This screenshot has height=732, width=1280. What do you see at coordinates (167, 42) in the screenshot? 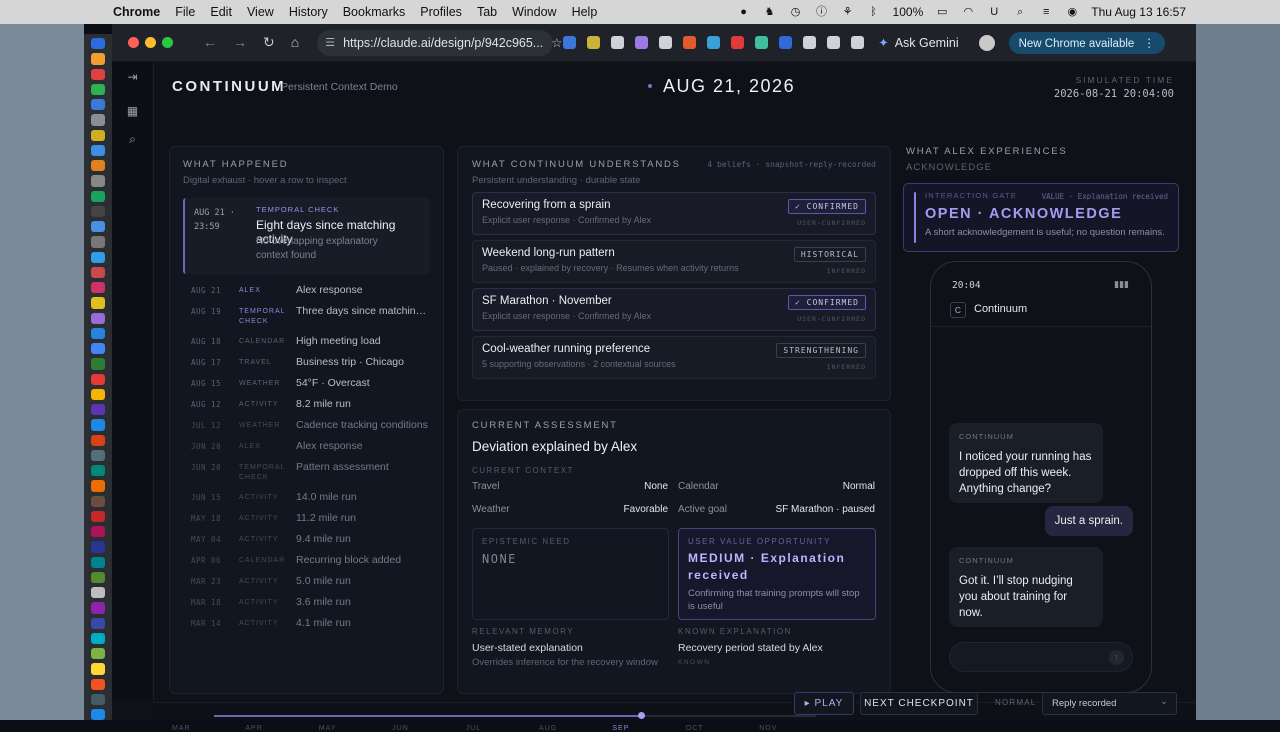
I see `maximize-window-icon` at bounding box center [167, 42].